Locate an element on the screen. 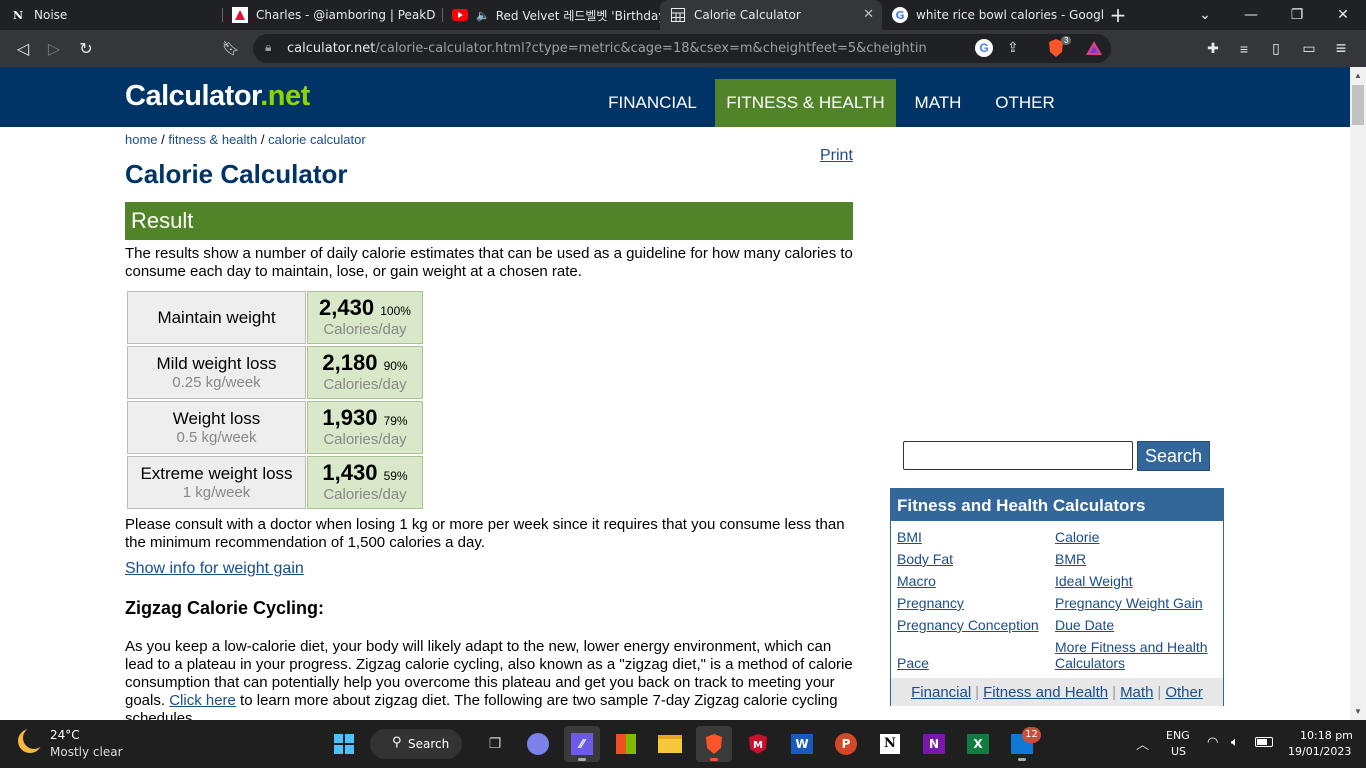  extensions-icon: ✚ is located at coordinates (1213, 48).